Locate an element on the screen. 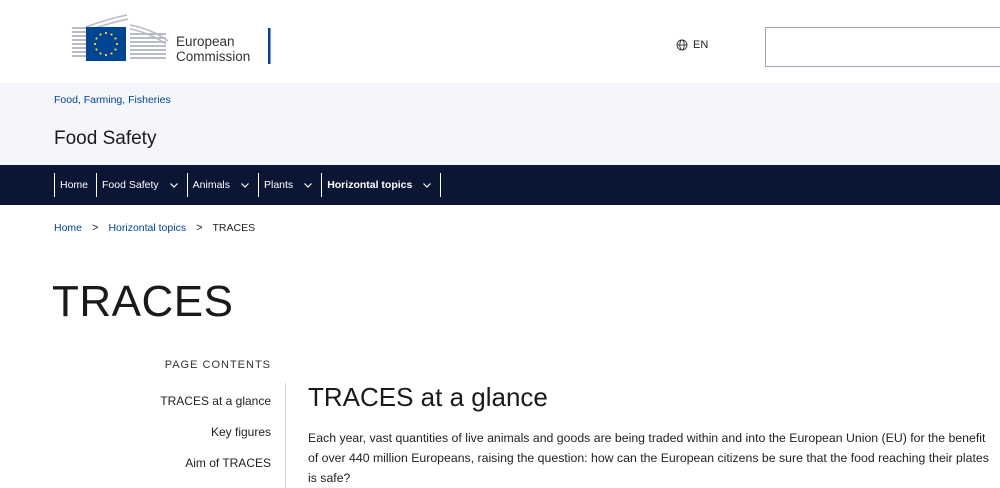  nav-item-label: Horizontal topics is located at coordinates (370, 185).